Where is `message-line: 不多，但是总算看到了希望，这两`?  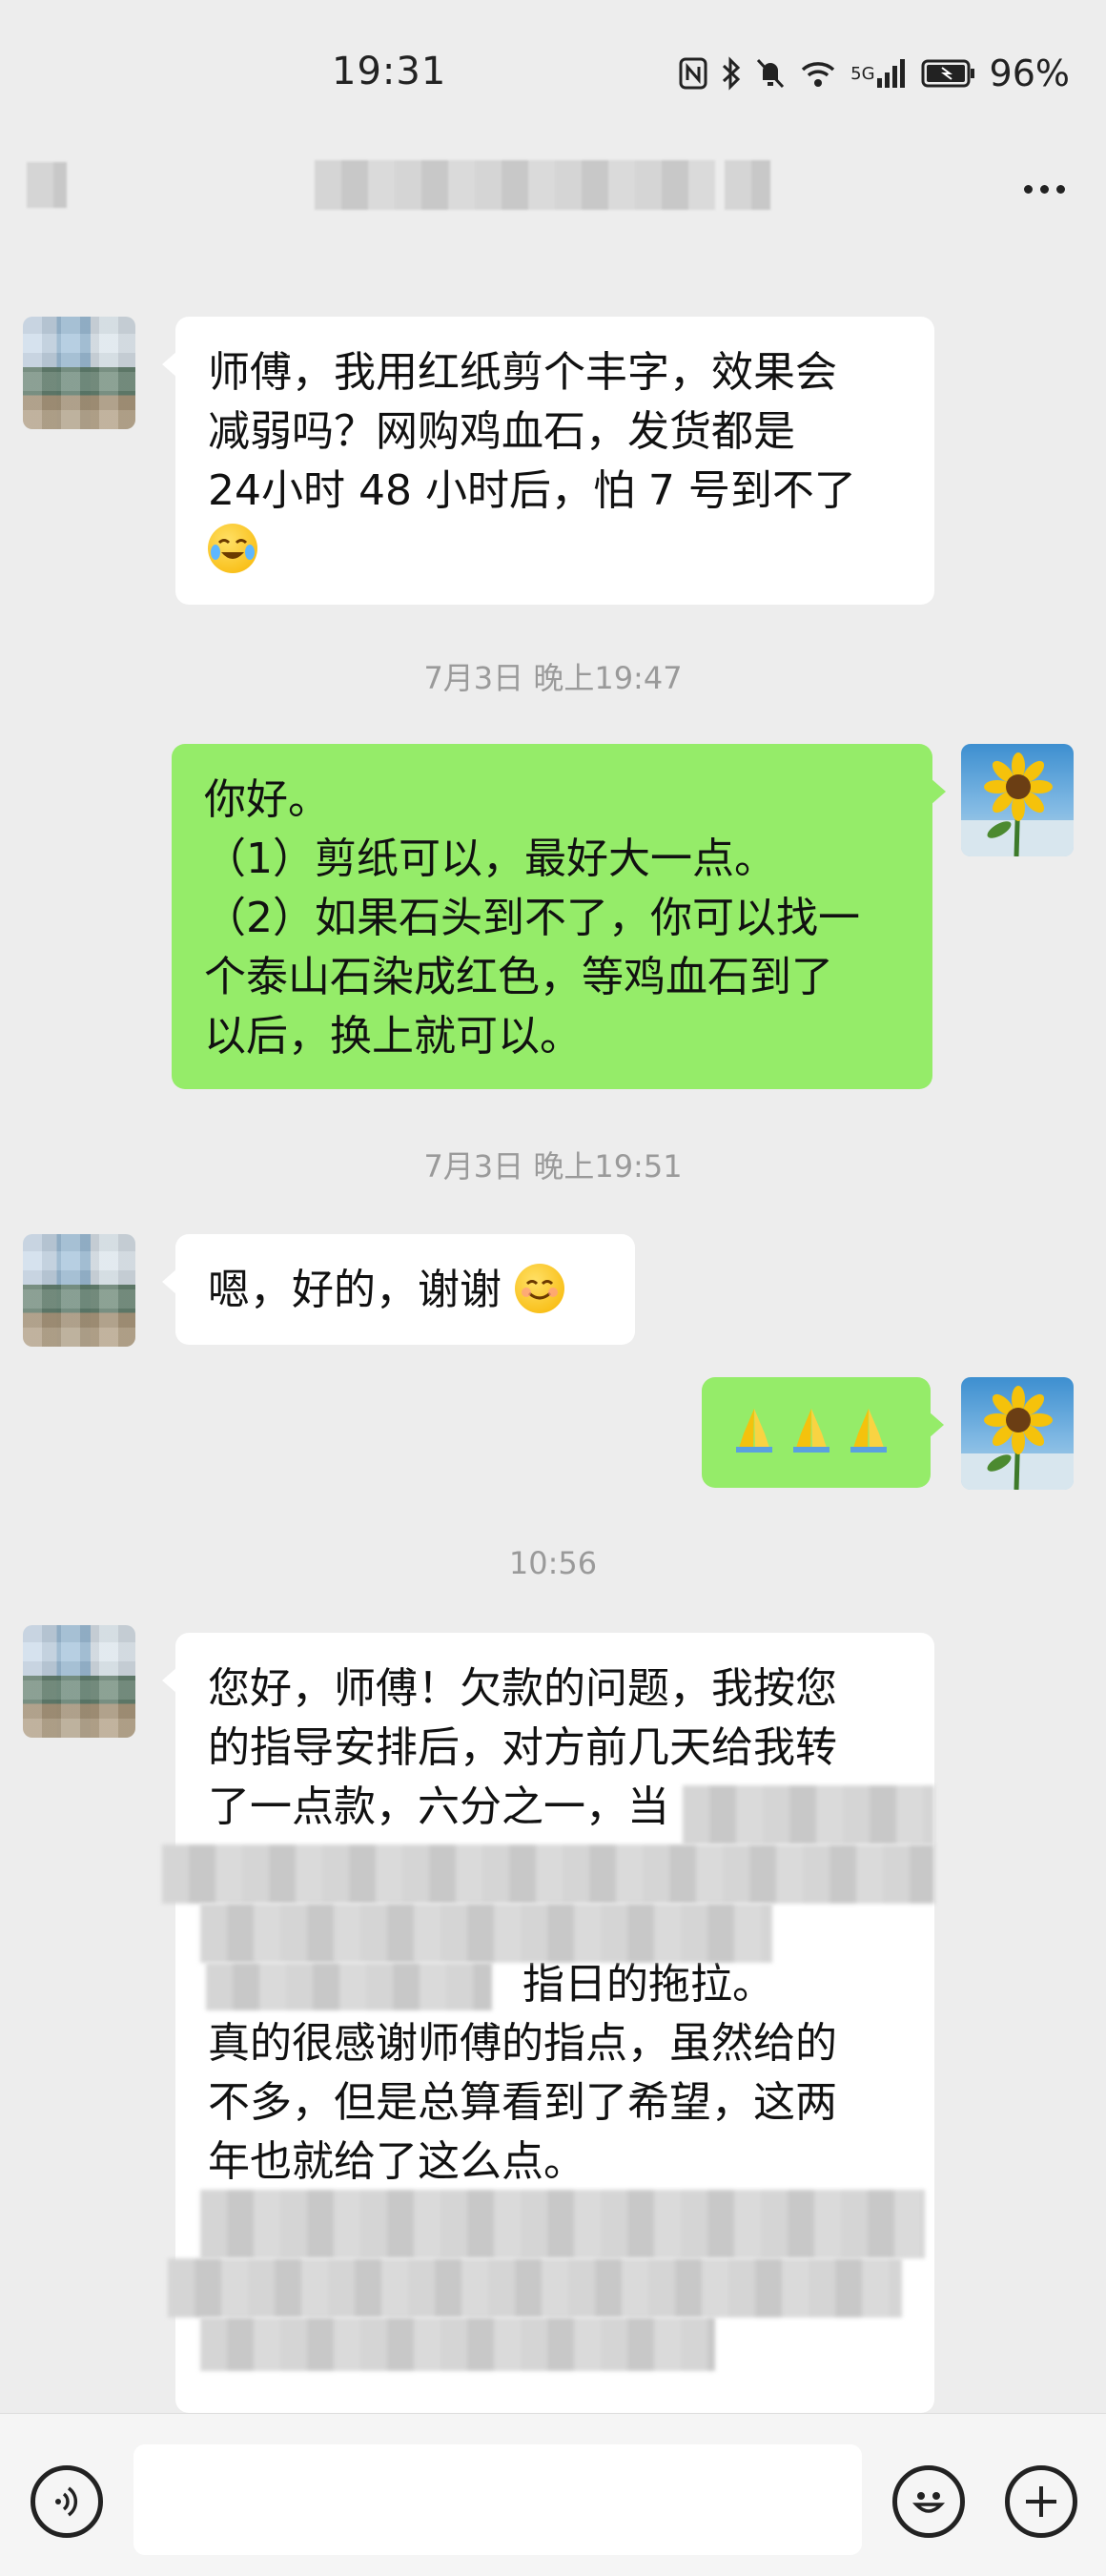 message-line: 不多，但是总算看到了希望，这两 is located at coordinates (522, 2102).